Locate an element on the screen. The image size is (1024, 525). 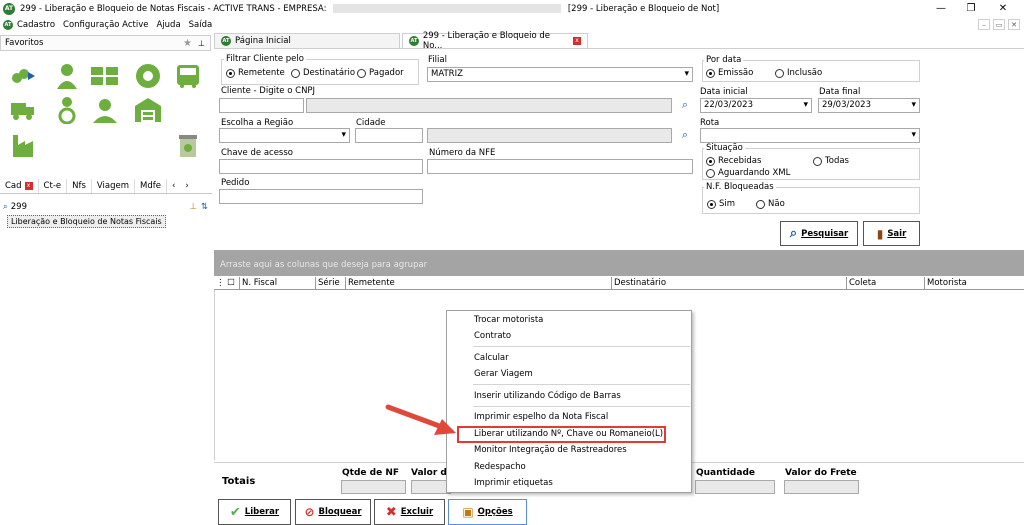
search-button: ⌕ Pesquisar is located at coordinates (819, 233).